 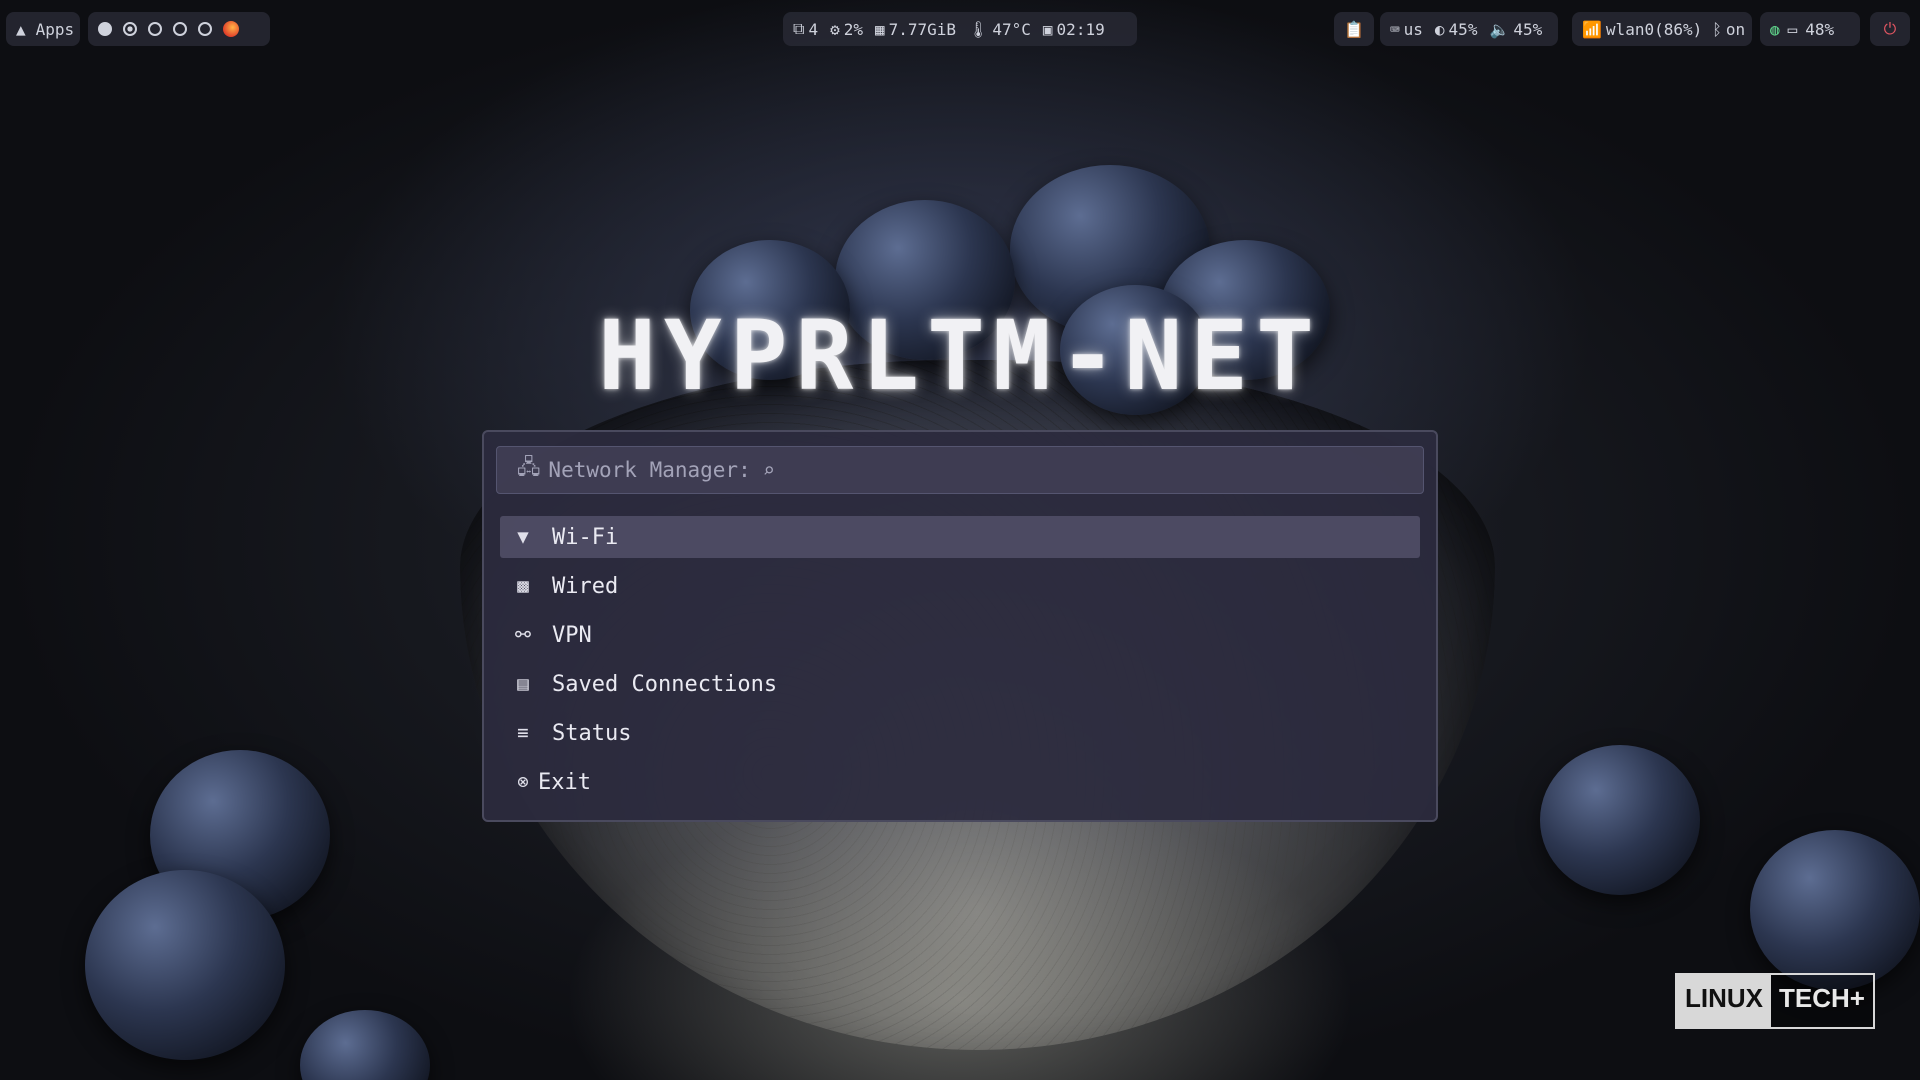 I want to click on cpu-usage: ⚙ 2%, so click(x=846, y=29).